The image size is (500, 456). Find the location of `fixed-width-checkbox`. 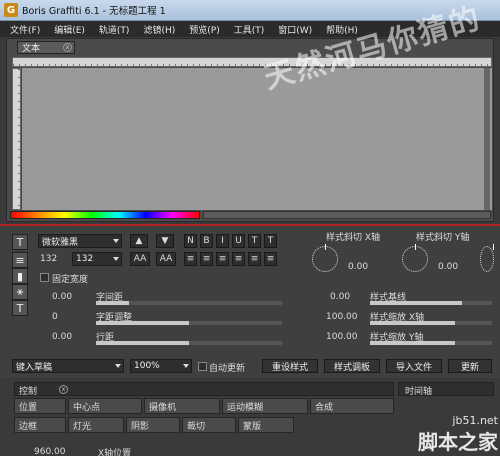

fixed-width-checkbox is located at coordinates (44, 277).